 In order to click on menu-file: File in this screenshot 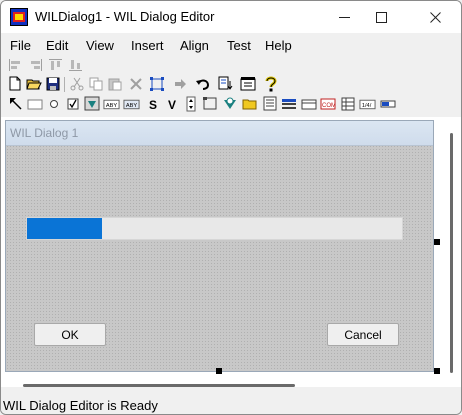, I will do `click(20, 45)`.